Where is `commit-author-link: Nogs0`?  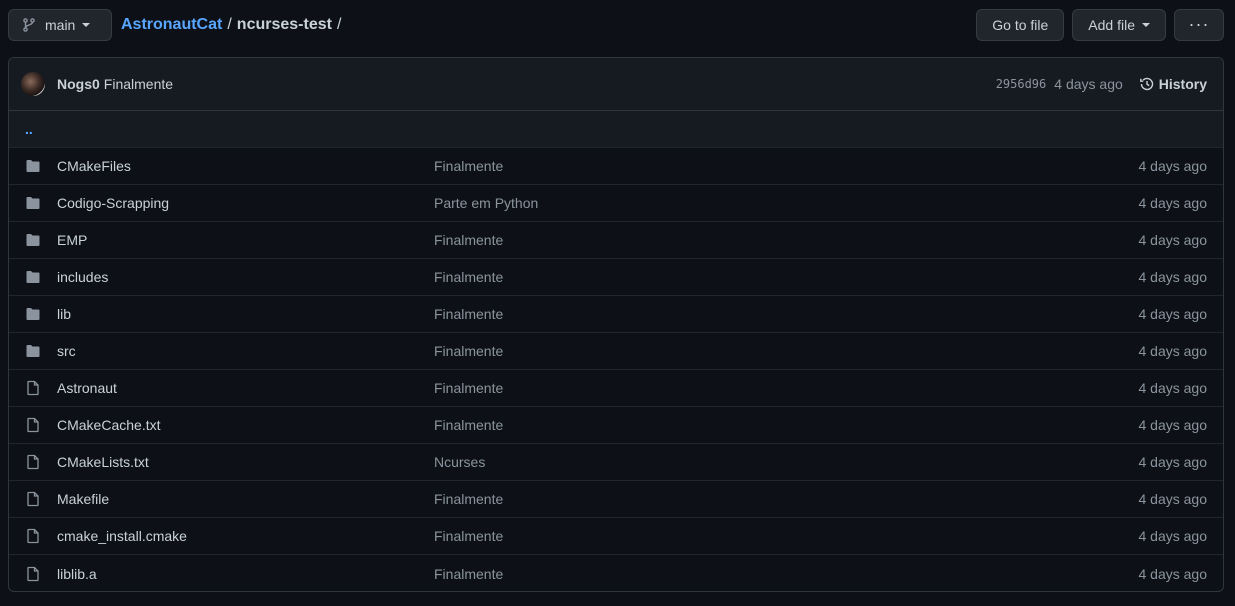
commit-author-link: Nogs0 is located at coordinates (78, 84).